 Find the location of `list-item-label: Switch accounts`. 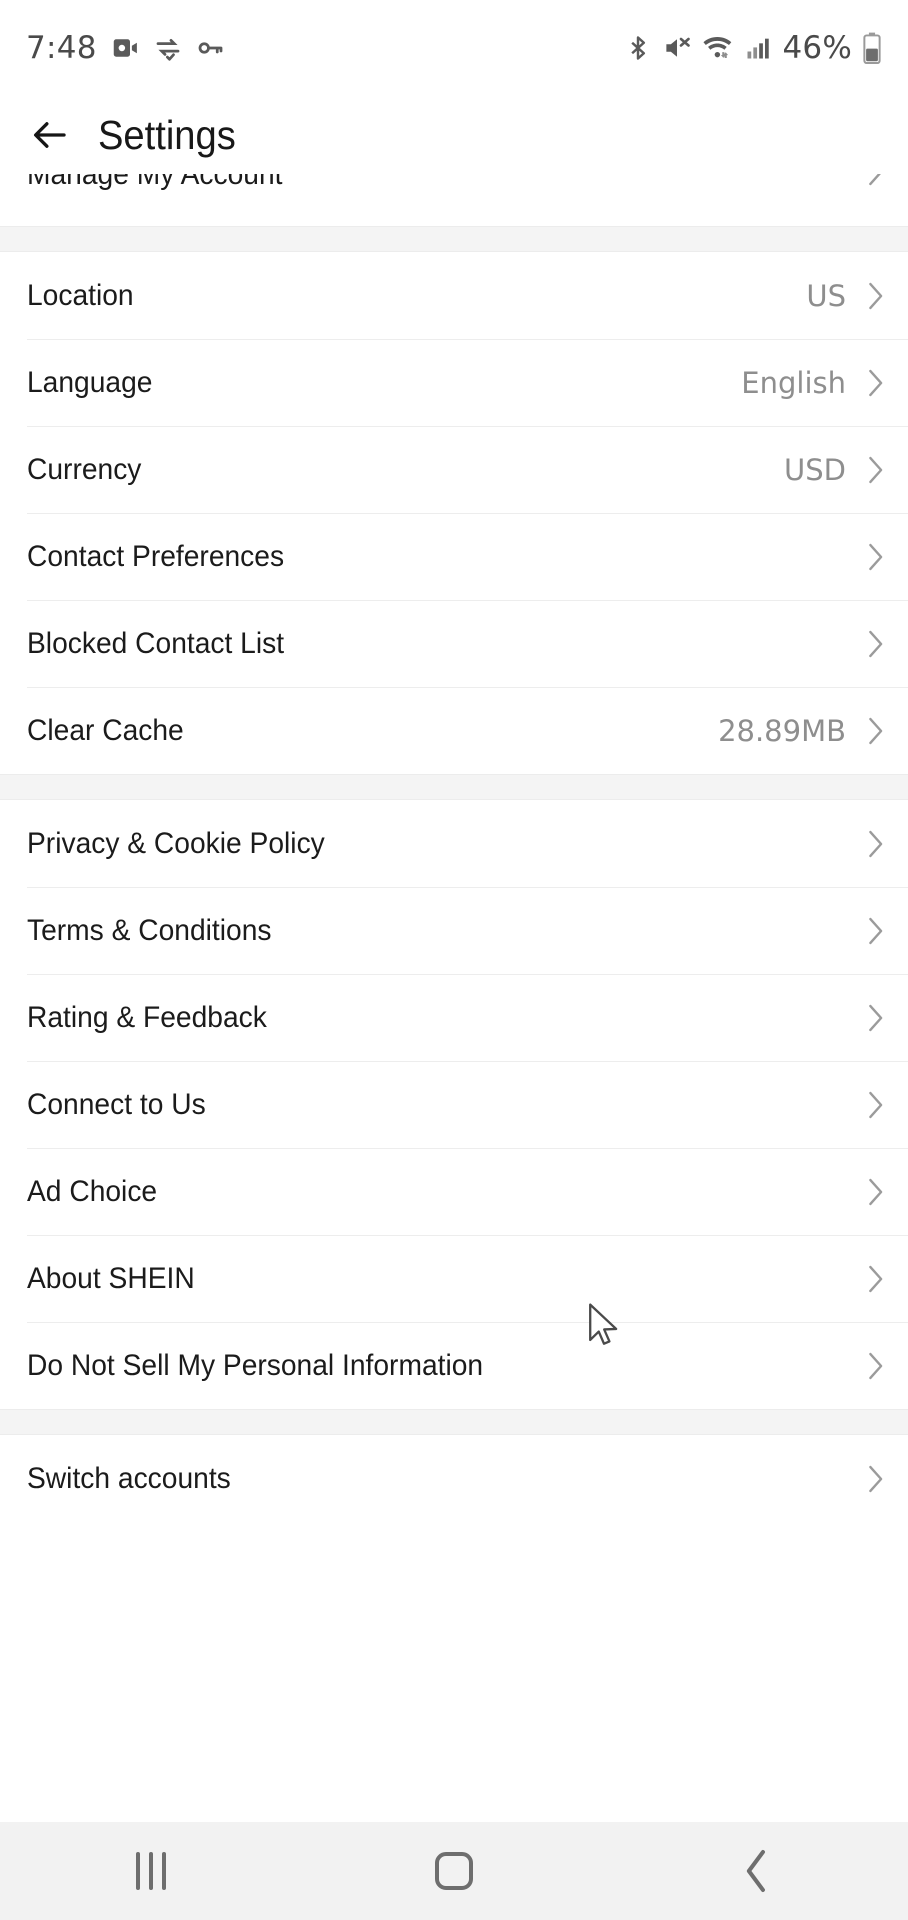

list-item-label: Switch accounts is located at coordinates (129, 1478).